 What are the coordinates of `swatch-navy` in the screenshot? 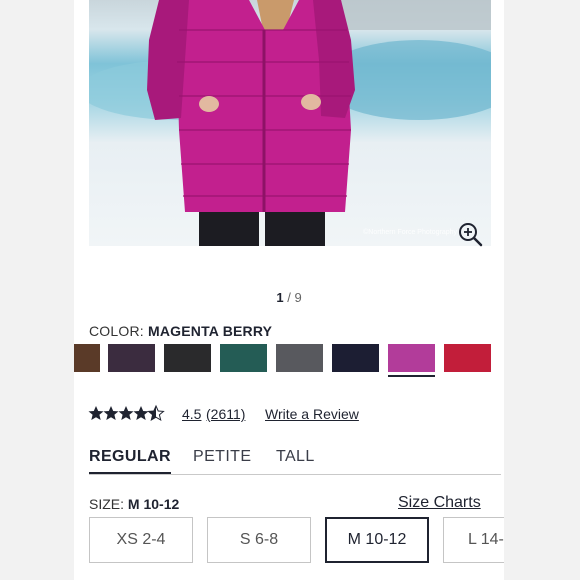 It's located at (355, 358).